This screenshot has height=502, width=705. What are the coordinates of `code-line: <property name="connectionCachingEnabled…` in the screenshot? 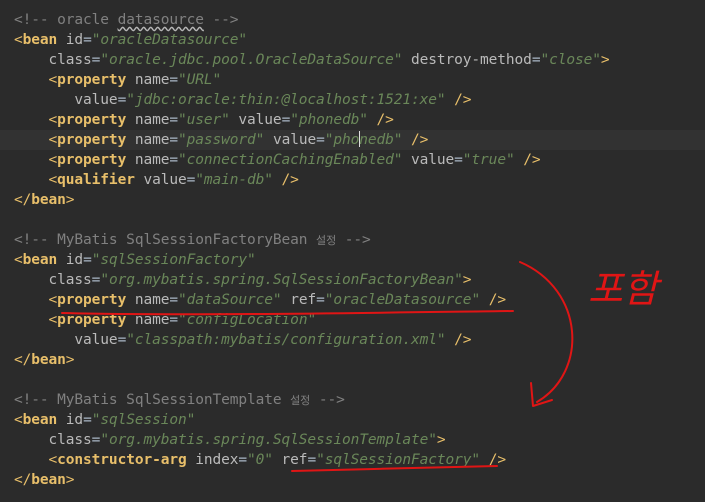 It's located at (277, 160).